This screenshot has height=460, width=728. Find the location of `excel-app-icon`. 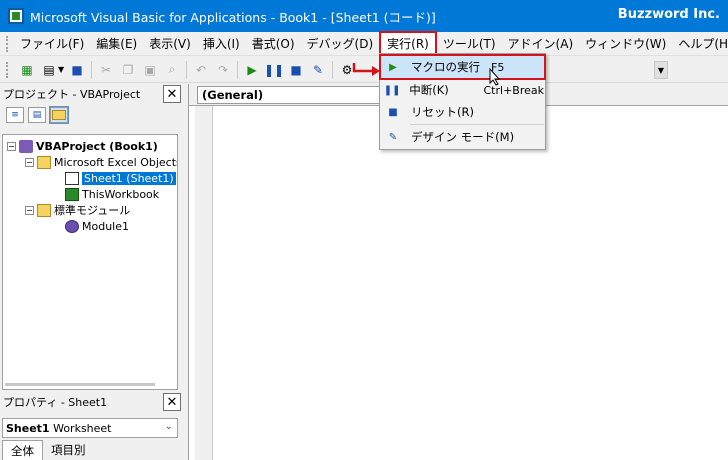

excel-app-icon is located at coordinates (16, 16).